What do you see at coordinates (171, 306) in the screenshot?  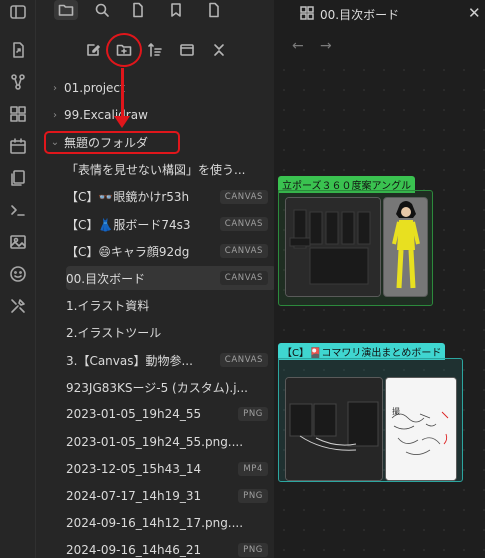 I see `file-item: 1.イラスト資料` at bounding box center [171, 306].